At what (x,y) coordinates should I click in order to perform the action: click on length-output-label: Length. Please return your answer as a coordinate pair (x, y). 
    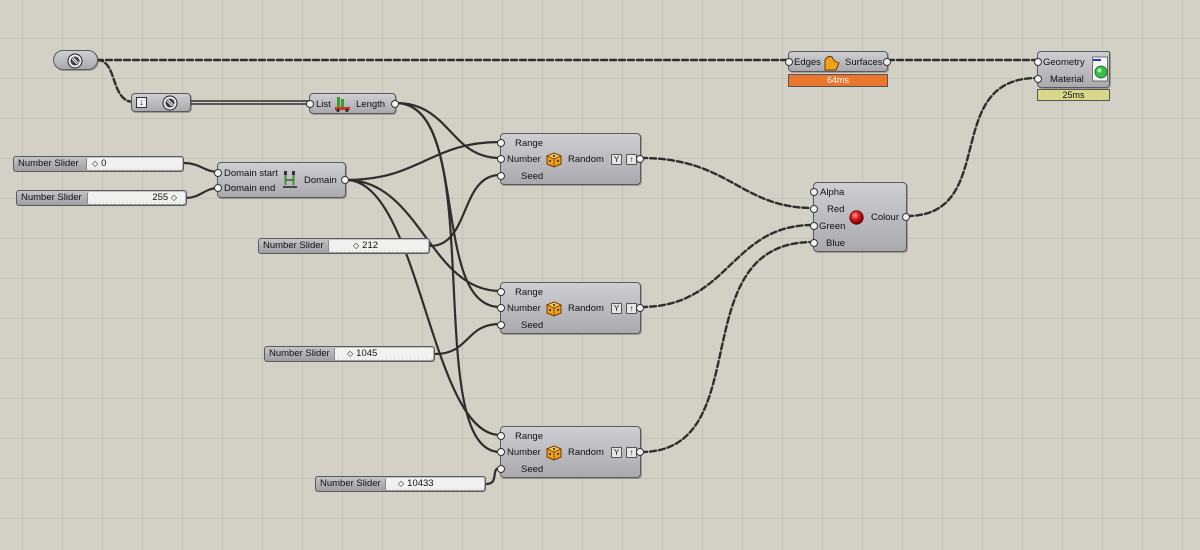
    Looking at the image, I should click on (371, 104).